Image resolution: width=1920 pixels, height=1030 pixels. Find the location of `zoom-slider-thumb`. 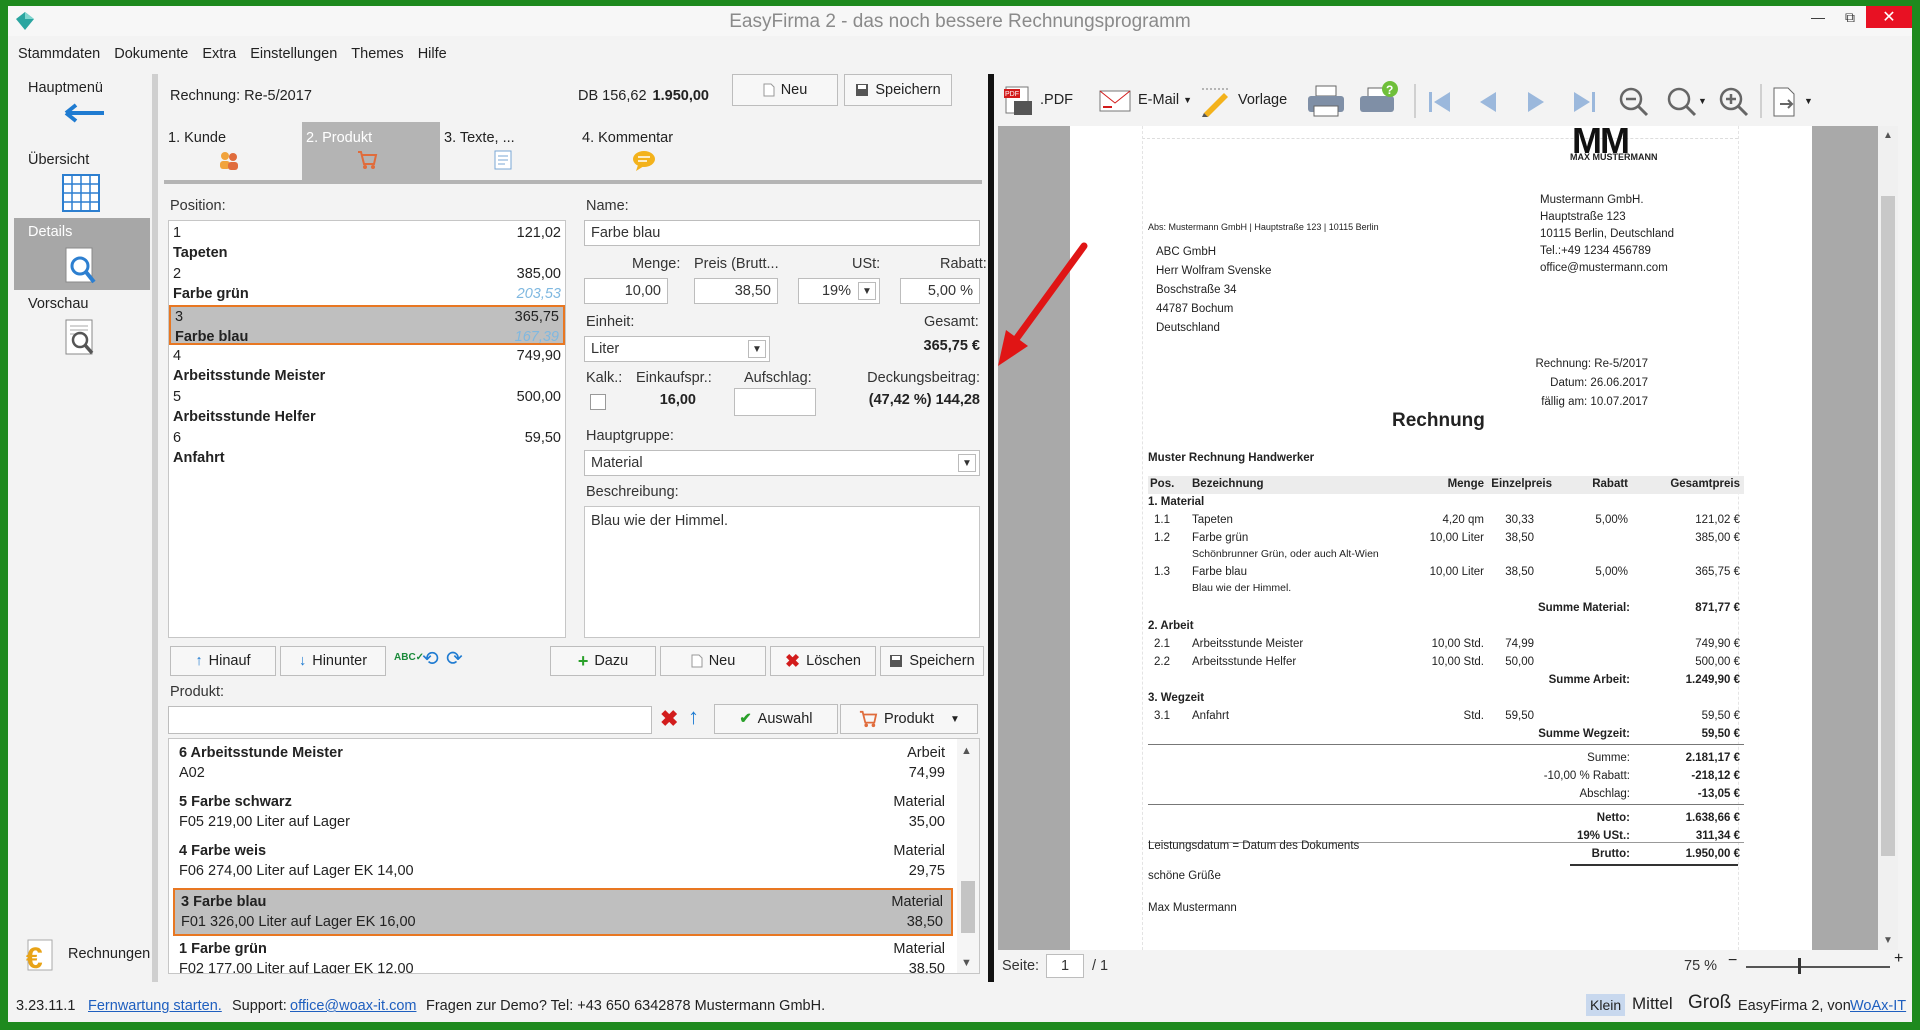

zoom-slider-thumb is located at coordinates (1799, 966).